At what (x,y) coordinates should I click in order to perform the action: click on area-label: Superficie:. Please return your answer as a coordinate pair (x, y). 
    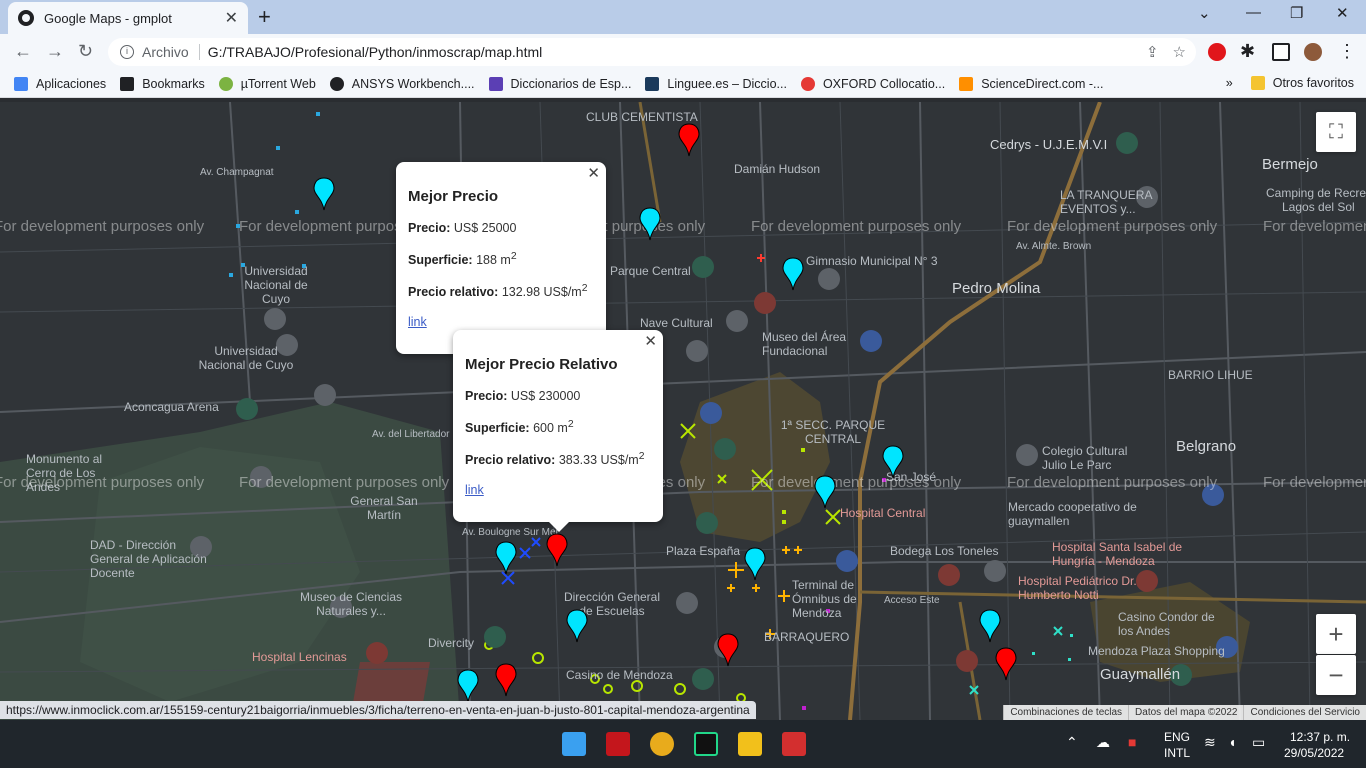
    Looking at the image, I should click on (440, 260).